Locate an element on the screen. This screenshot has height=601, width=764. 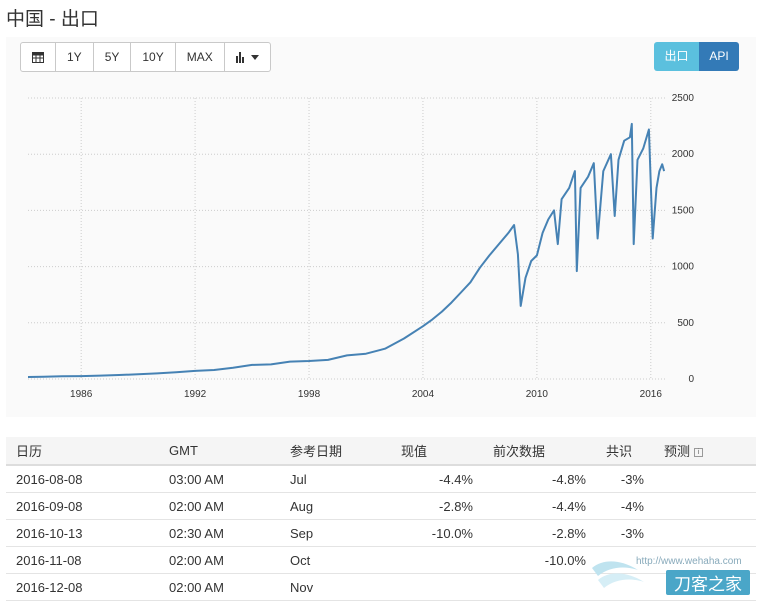
api-button: API is located at coordinates (719, 56).